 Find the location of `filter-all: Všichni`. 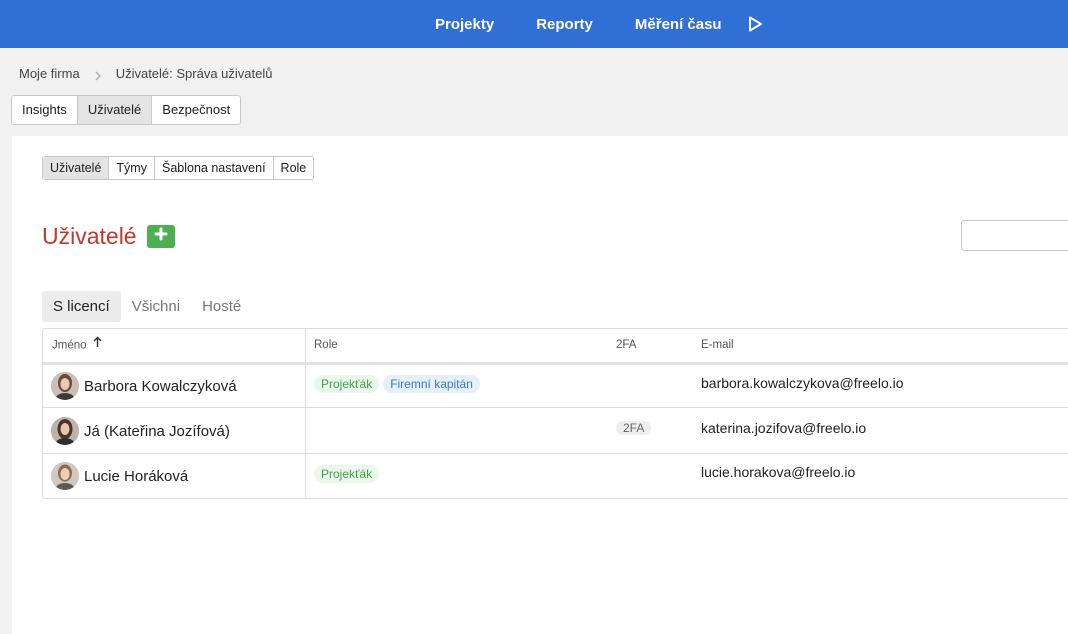

filter-all: Všichni is located at coordinates (156, 306).